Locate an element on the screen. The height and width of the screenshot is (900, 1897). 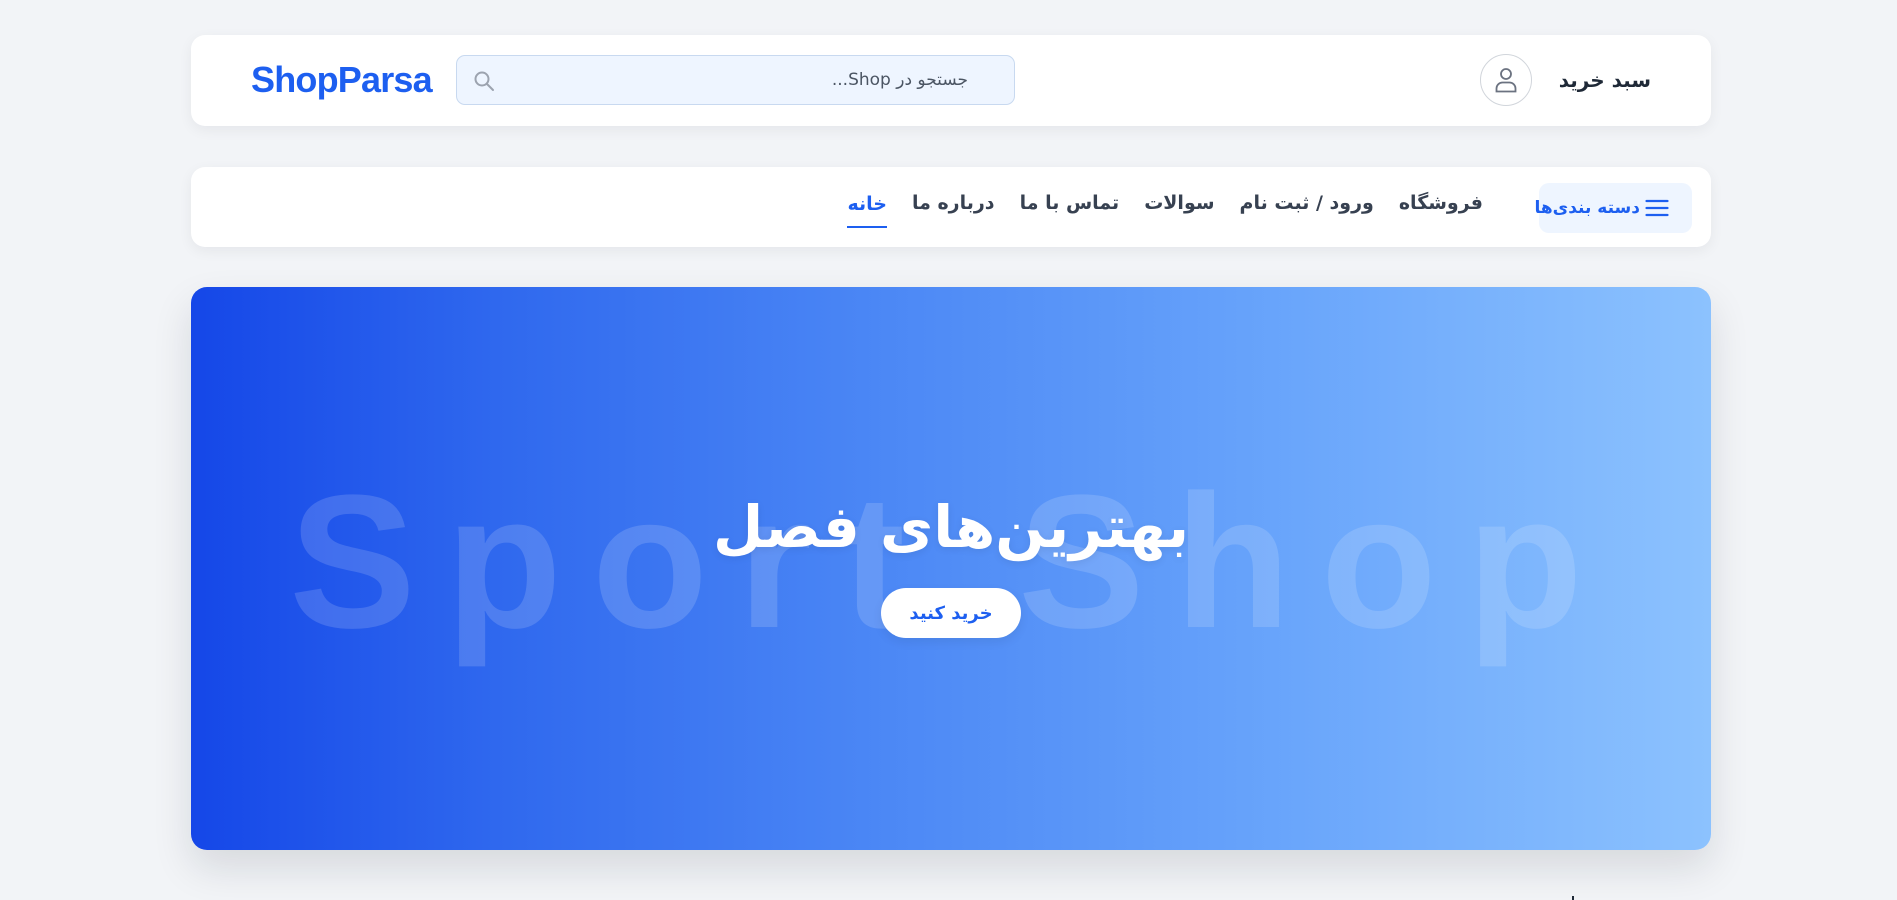
nav-link-contact: تماس با ما is located at coordinates (1070, 206).